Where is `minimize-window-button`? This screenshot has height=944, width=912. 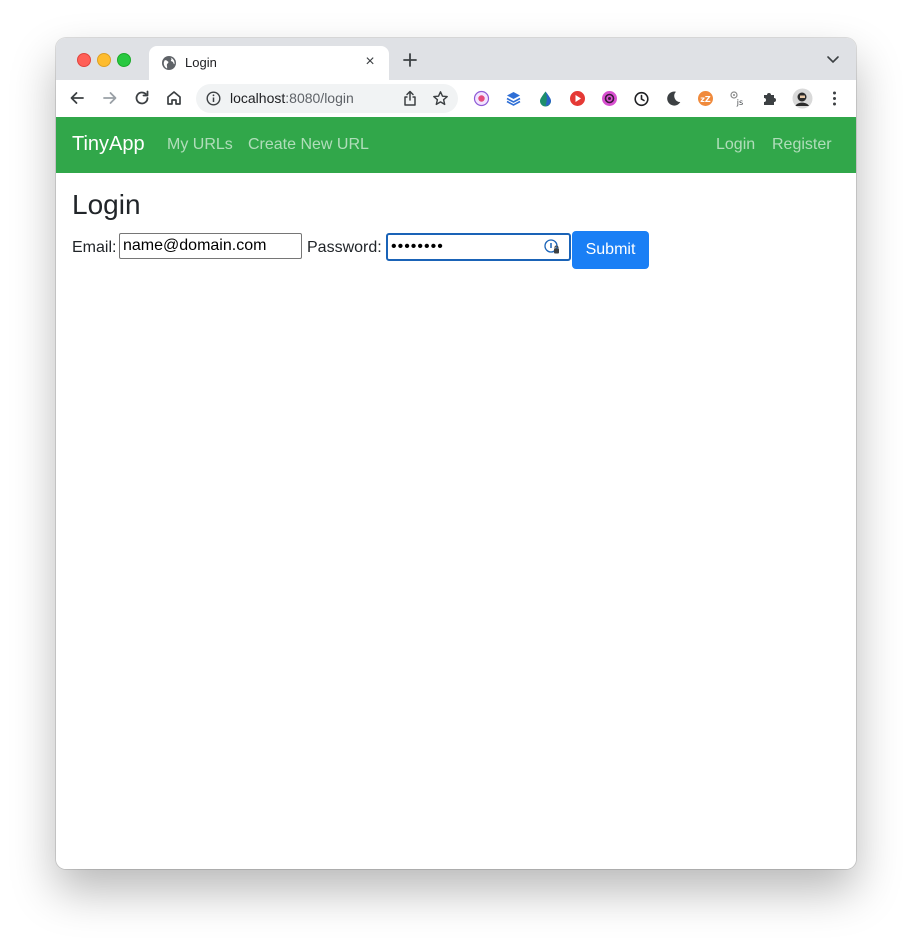 minimize-window-button is located at coordinates (104, 60).